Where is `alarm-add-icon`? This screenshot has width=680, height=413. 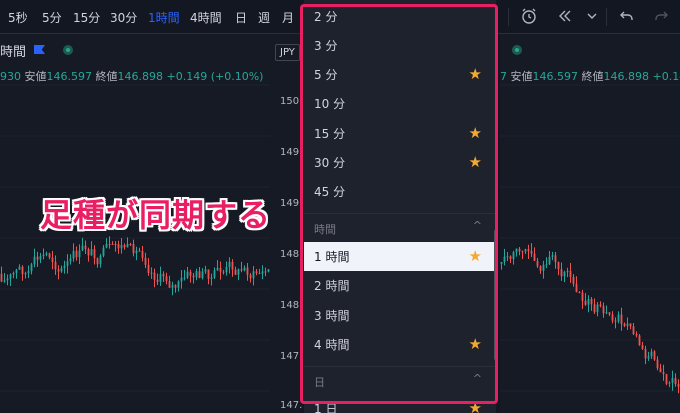
alarm-add-icon is located at coordinates (529, 18).